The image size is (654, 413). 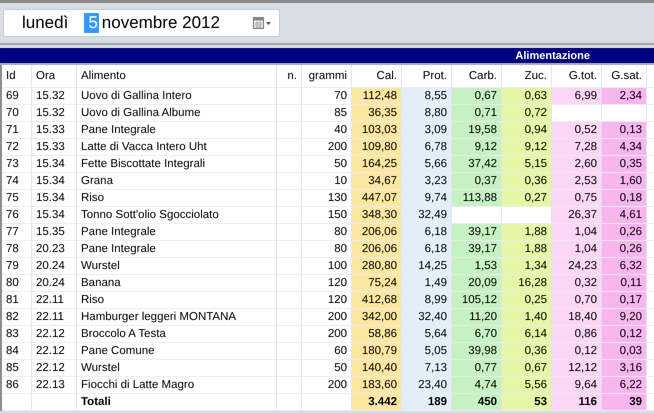 What do you see at coordinates (527, 266) in the screenshot?
I see `table-cell: 1,34` at bounding box center [527, 266].